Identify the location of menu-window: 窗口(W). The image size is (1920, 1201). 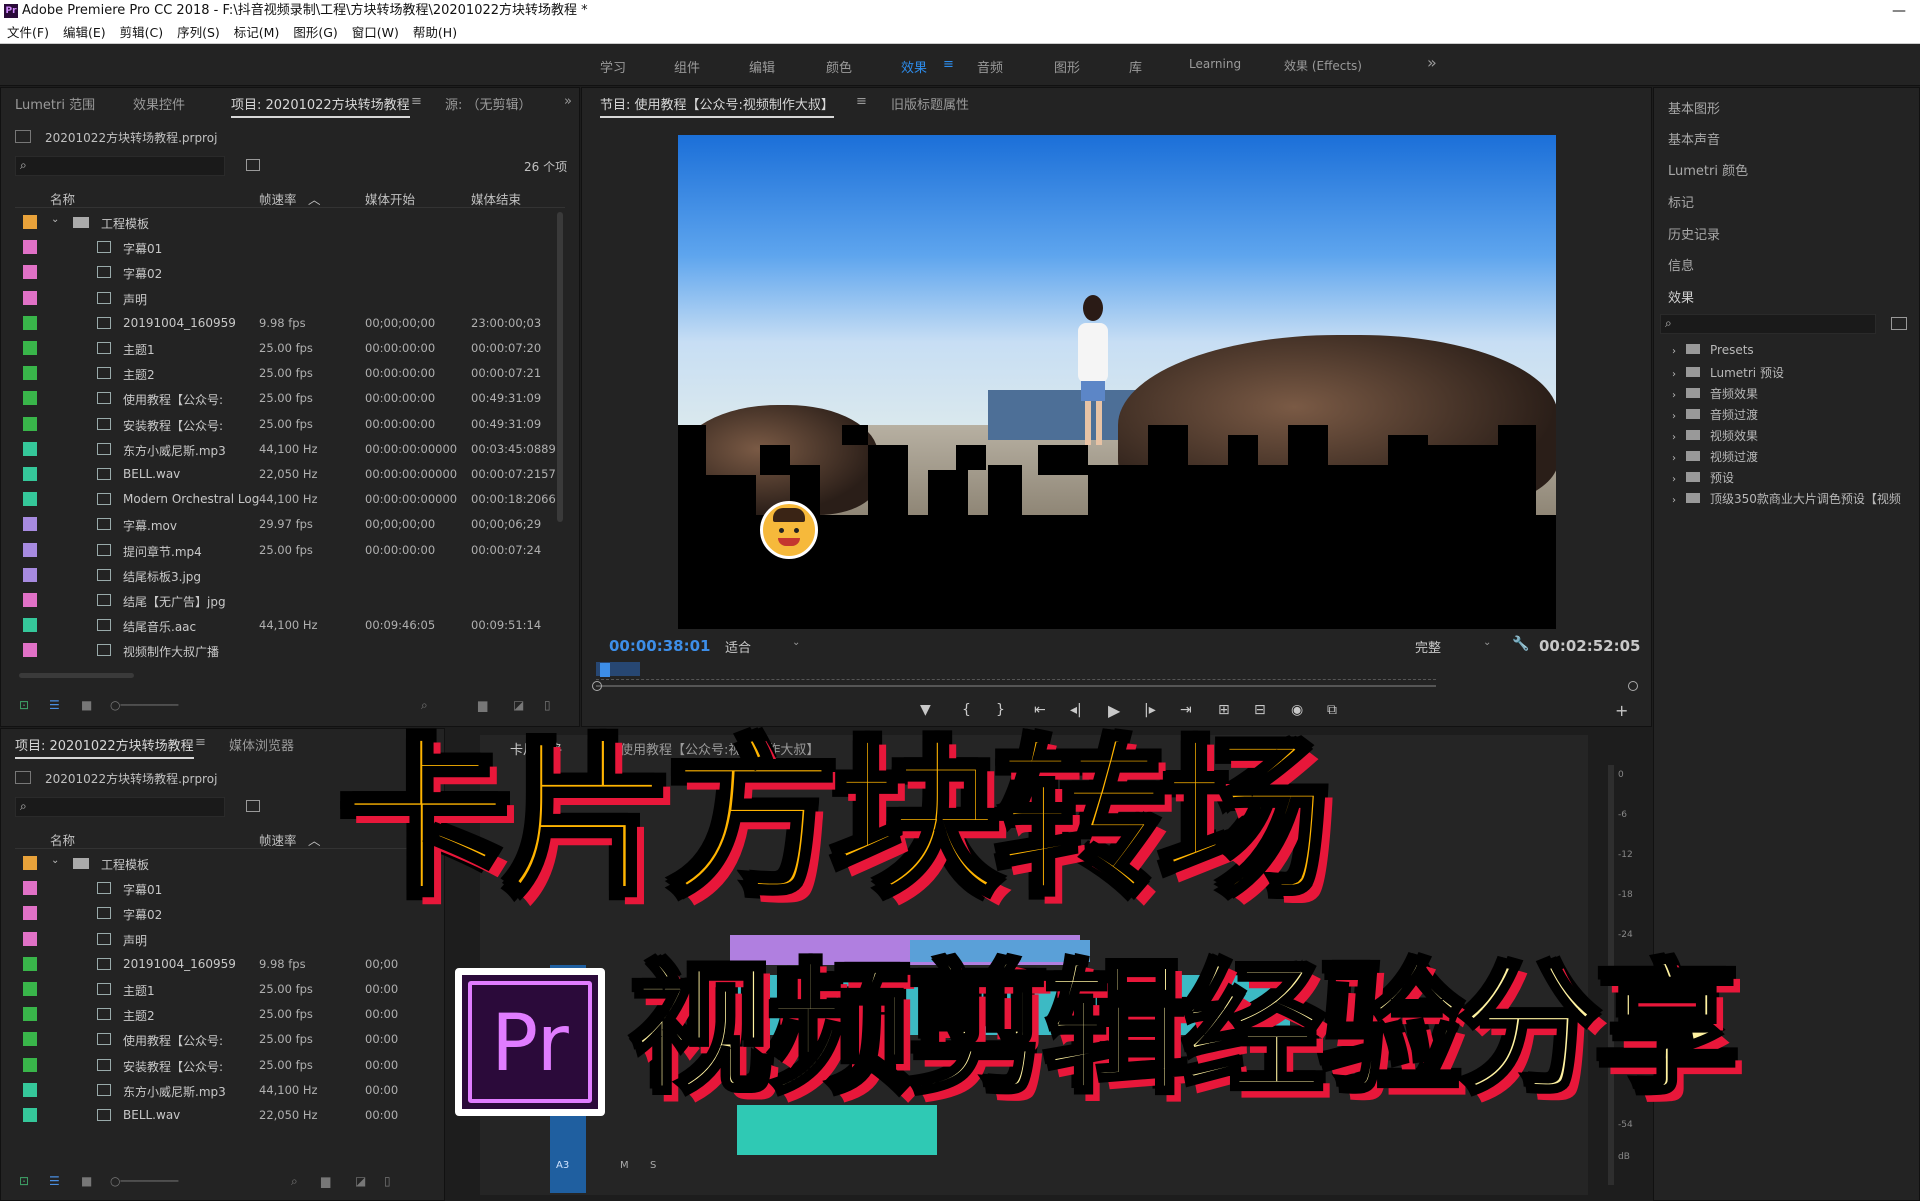
(375, 33).